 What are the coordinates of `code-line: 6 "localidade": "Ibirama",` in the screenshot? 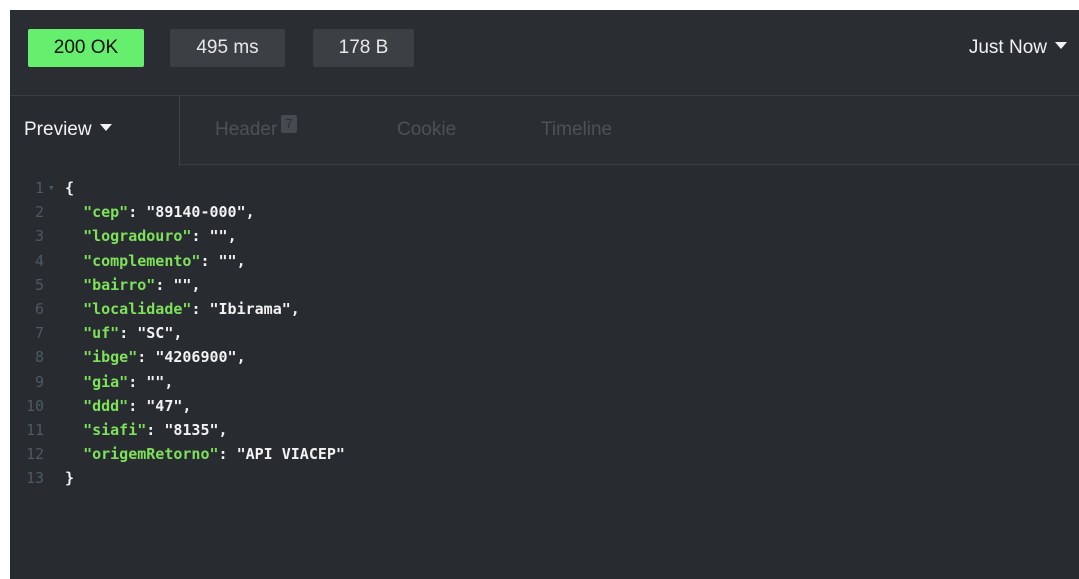 It's located at (544, 309).